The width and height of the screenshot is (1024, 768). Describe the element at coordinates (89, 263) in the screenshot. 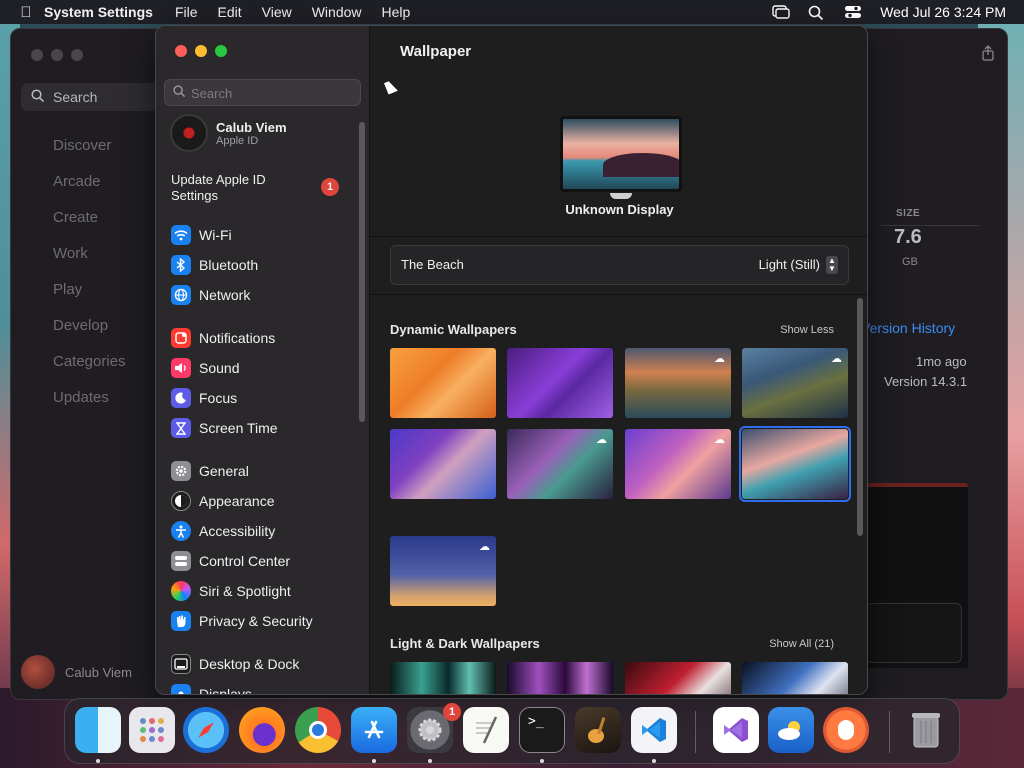

I see `background-nav-work: Work` at that location.